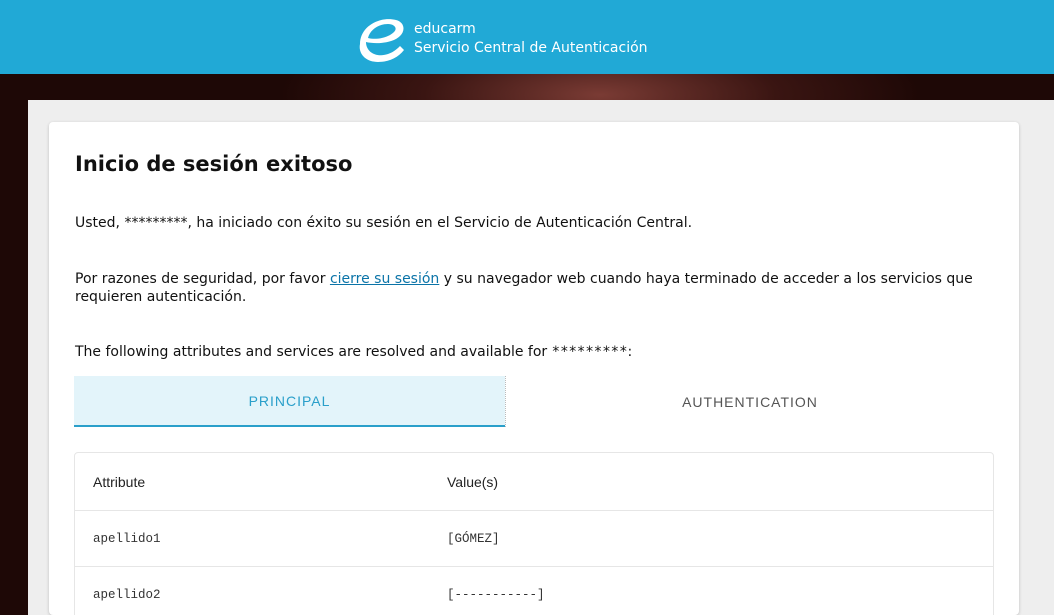 This screenshot has width=1054, height=615. I want to click on service-name: Servicio Central de Autenticación, so click(531, 48).